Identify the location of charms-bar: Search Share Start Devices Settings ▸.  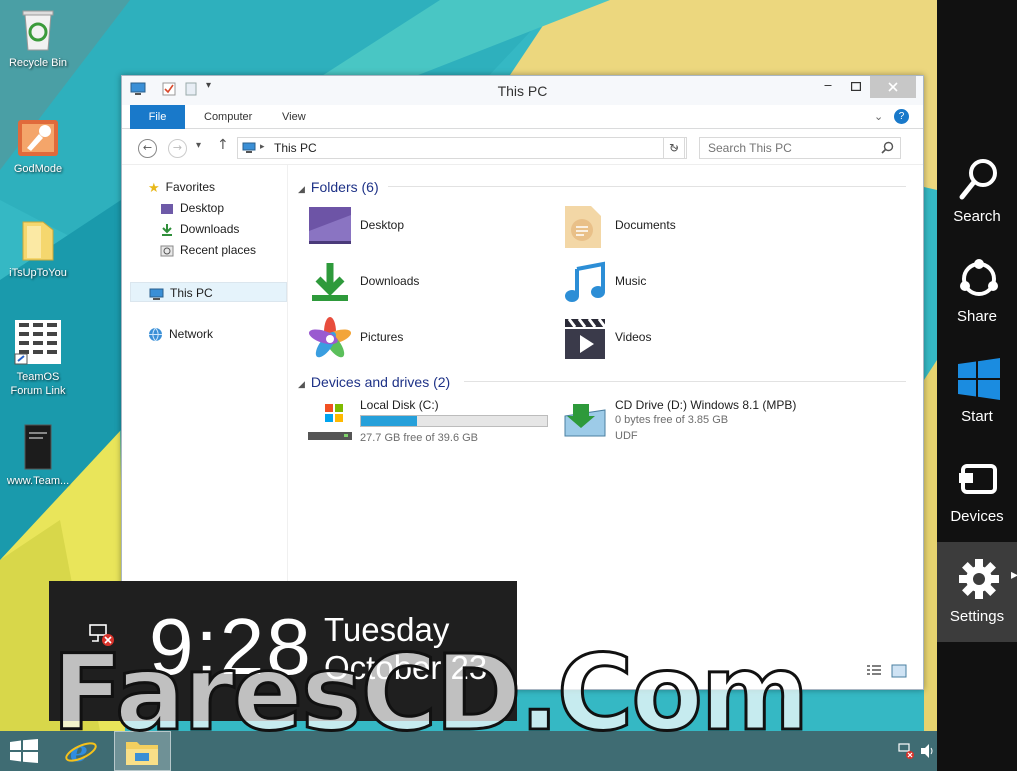
(977, 385).